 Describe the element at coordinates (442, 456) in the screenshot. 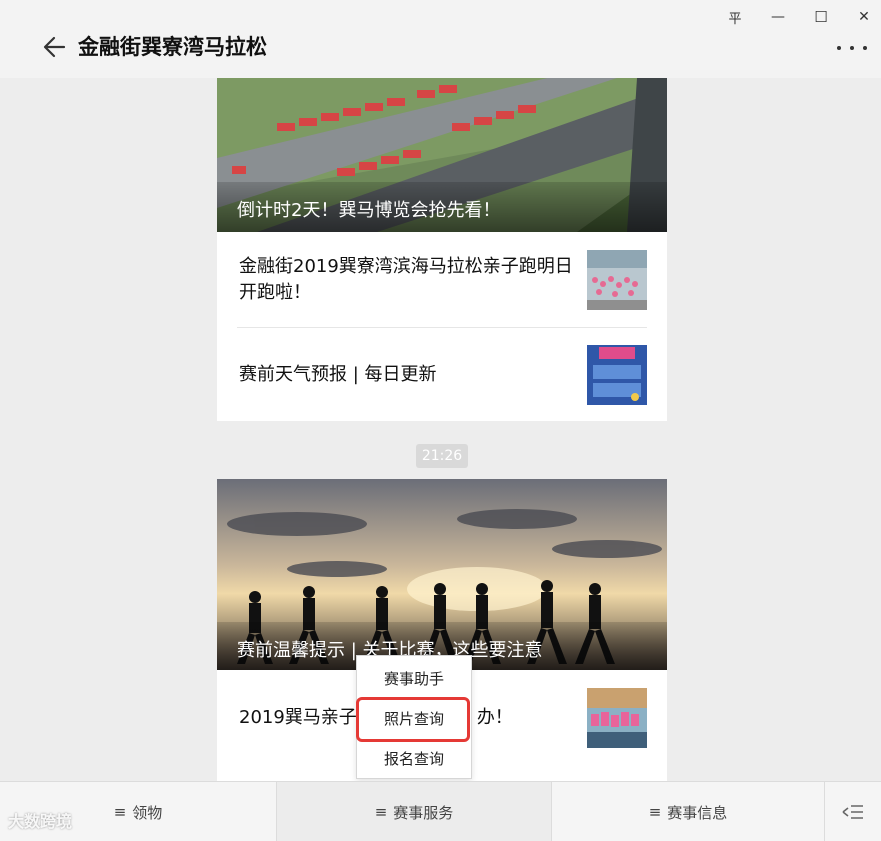

I see `timestamp-badge: 21:26` at that location.